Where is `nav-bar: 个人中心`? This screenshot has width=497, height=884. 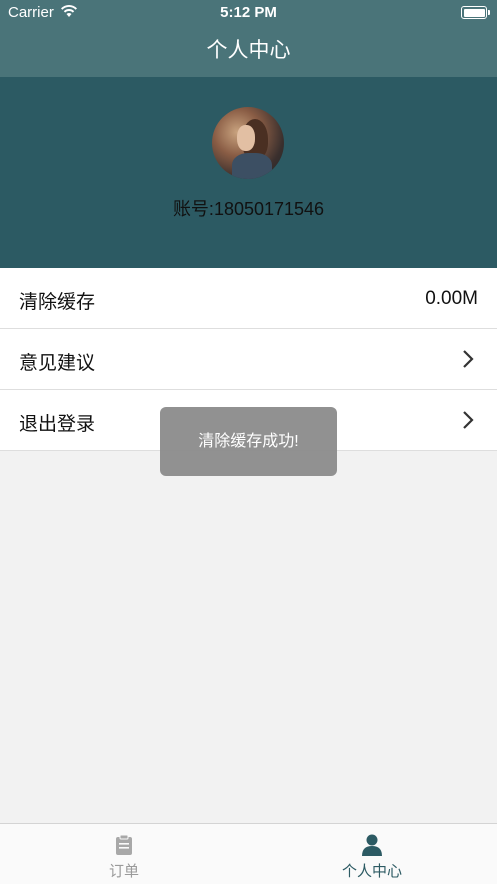 nav-bar: 个人中心 is located at coordinates (248, 51).